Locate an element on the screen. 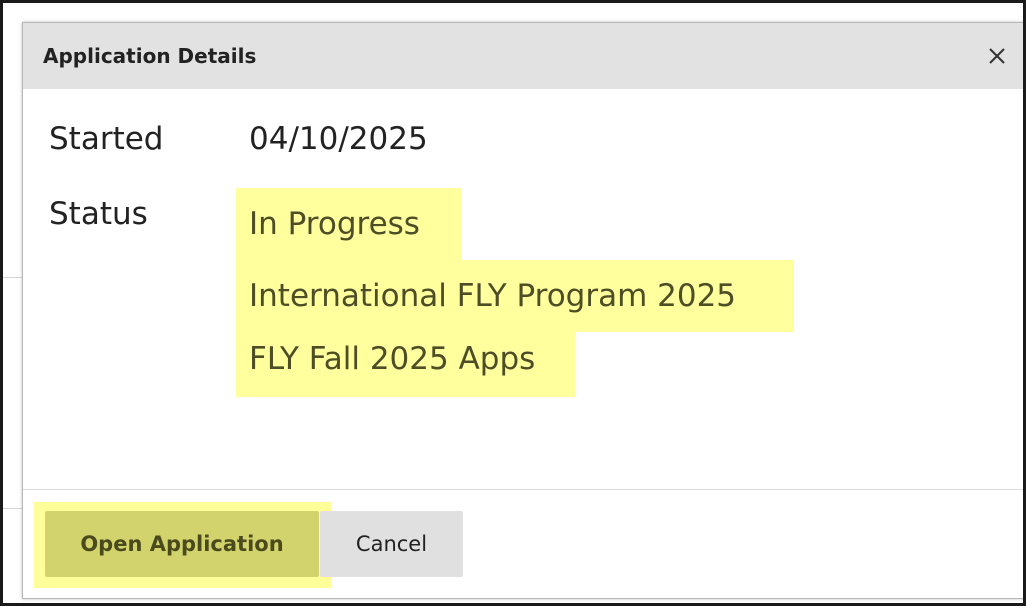 This screenshot has width=1026, height=606. close-icon is located at coordinates (997, 56).